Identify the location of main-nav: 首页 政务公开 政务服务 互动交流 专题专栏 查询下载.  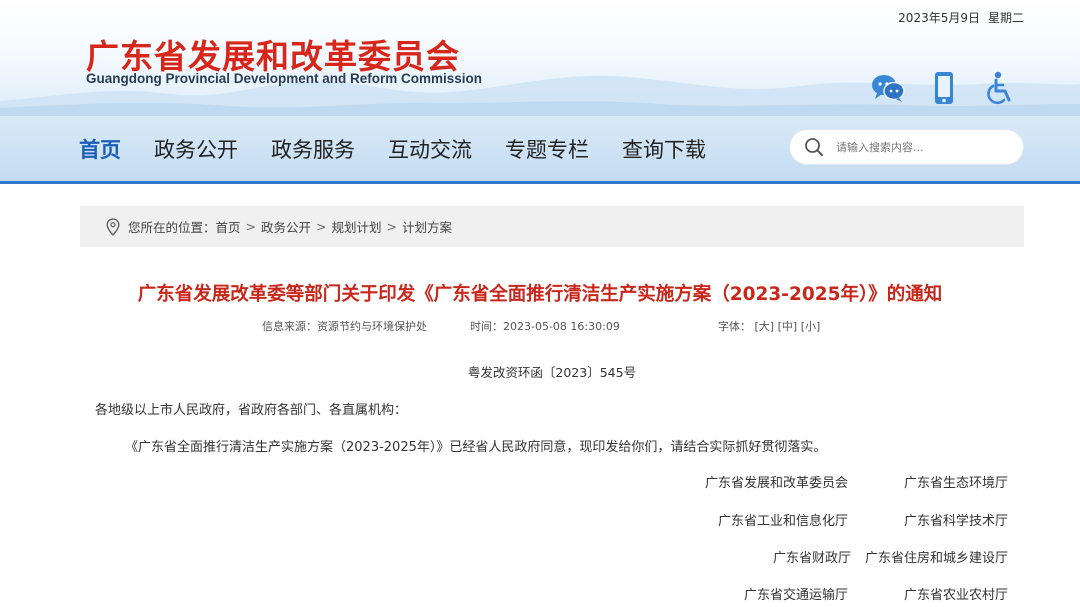
(540, 150).